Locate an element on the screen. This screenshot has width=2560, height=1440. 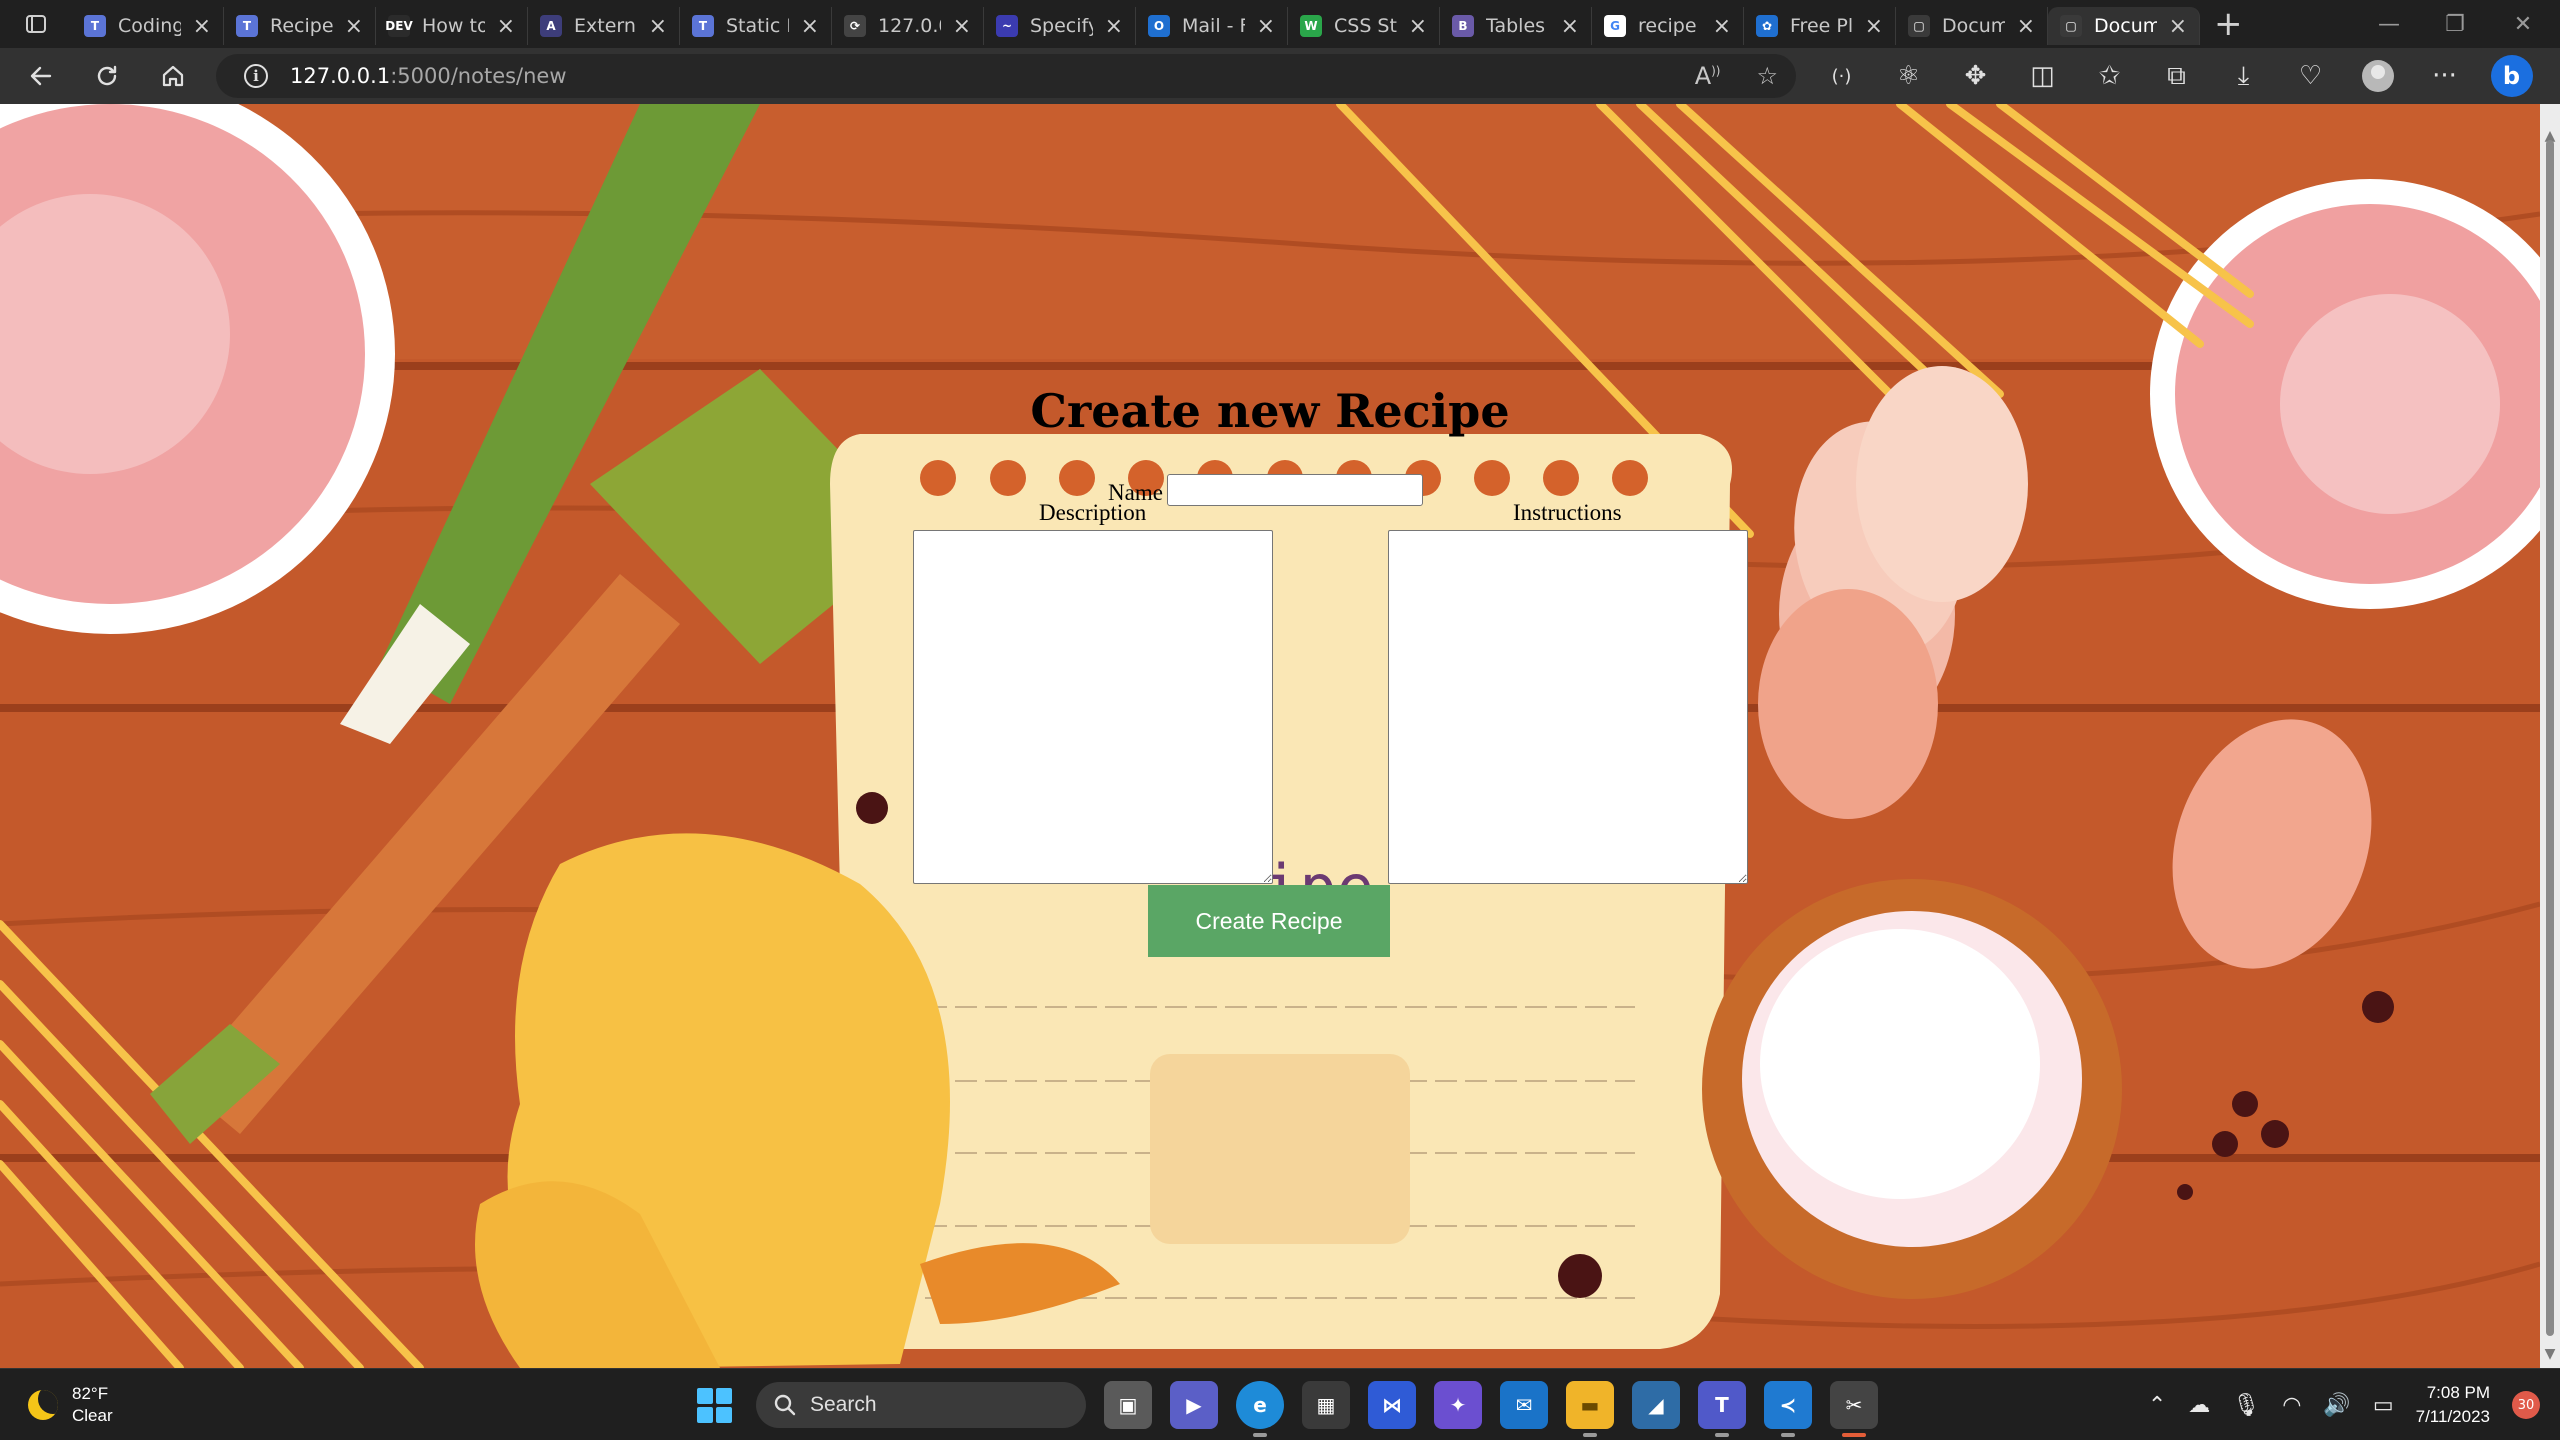
tab-title: Specify is located at coordinates (1061, 26).